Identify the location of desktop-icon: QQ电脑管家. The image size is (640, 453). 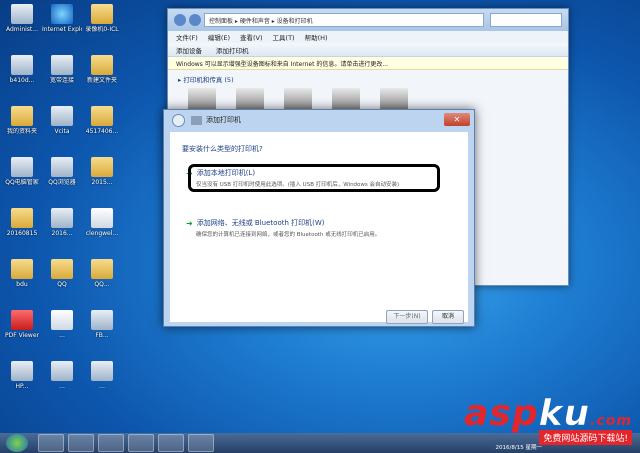
(22, 171).